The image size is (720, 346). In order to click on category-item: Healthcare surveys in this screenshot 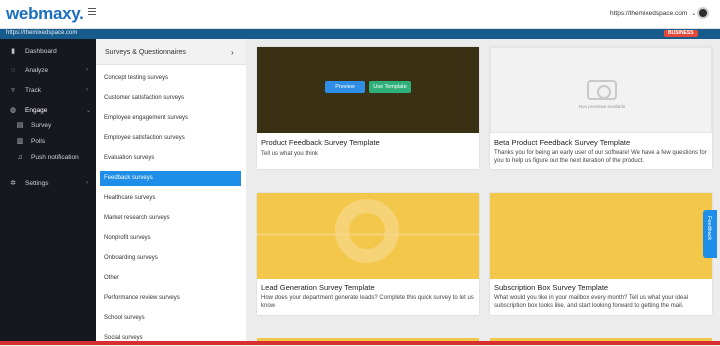, I will do `click(170, 198)`.